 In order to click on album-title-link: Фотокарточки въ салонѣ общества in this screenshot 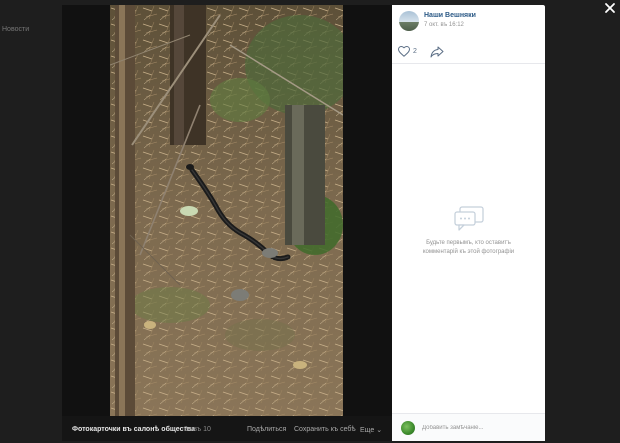, I will do `click(133, 429)`.